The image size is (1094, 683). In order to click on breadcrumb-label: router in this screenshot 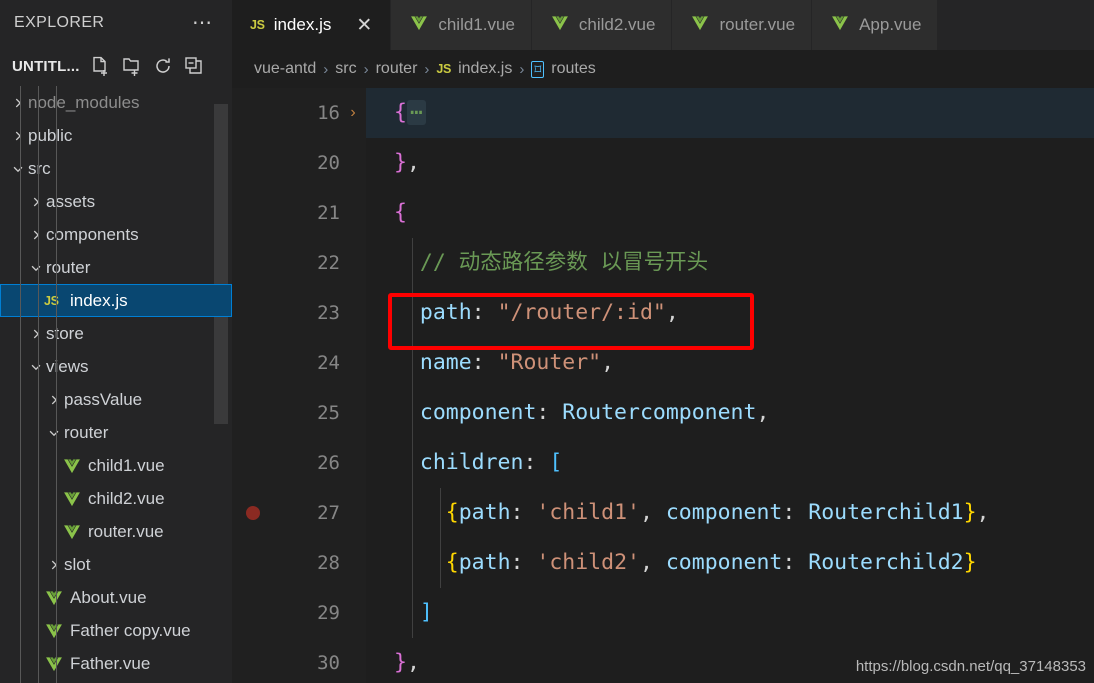, I will do `click(396, 68)`.